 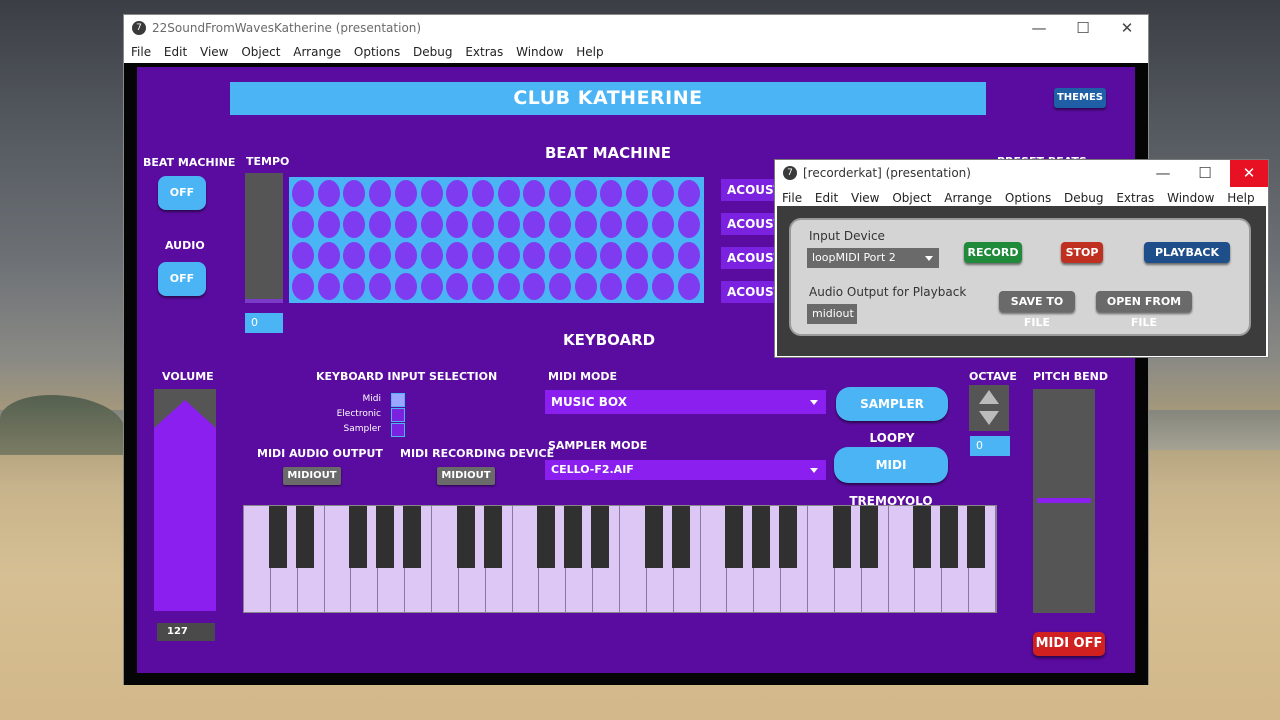 I want to click on close-button: ✕, so click(x=1127, y=28).